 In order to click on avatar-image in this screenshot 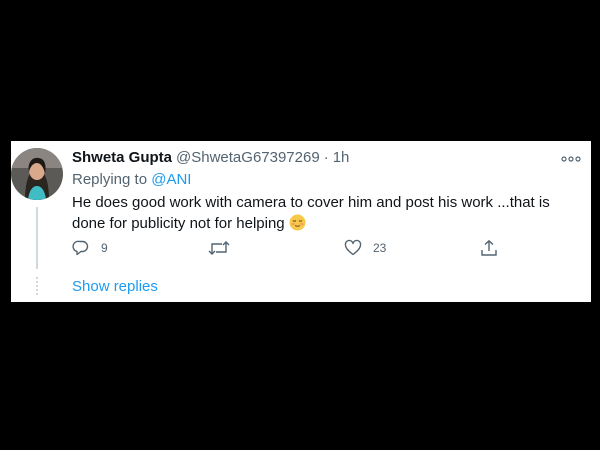, I will do `click(37, 174)`.